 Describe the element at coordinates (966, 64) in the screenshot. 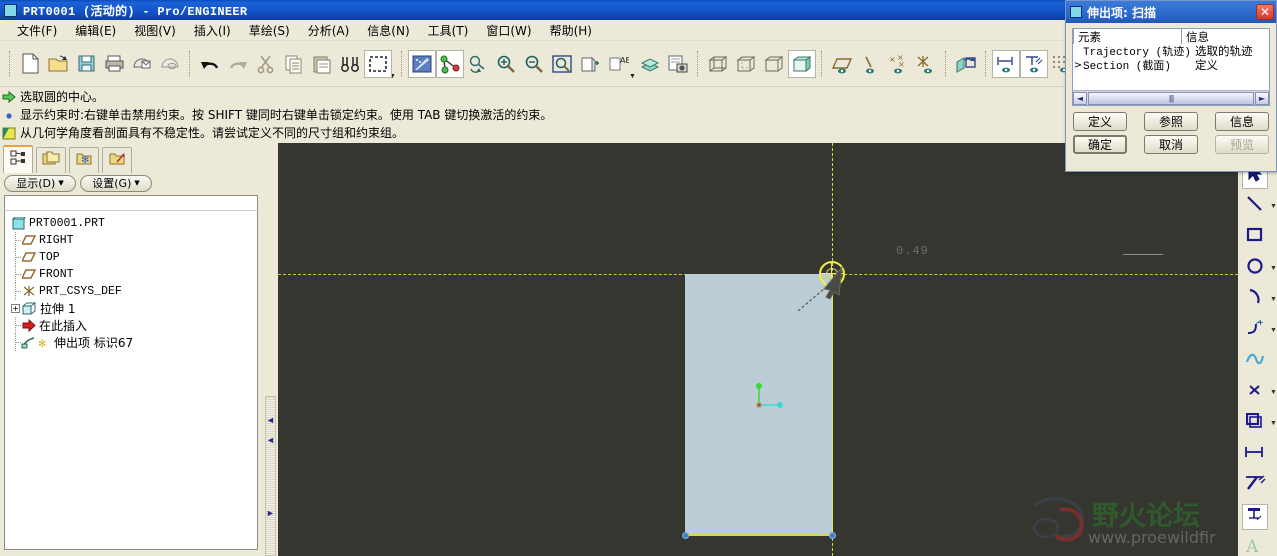

I see `spin-icon` at that location.